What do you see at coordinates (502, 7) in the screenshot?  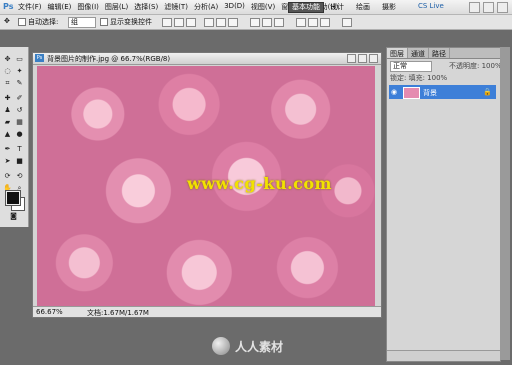 I see `close-icon` at bounding box center [502, 7].